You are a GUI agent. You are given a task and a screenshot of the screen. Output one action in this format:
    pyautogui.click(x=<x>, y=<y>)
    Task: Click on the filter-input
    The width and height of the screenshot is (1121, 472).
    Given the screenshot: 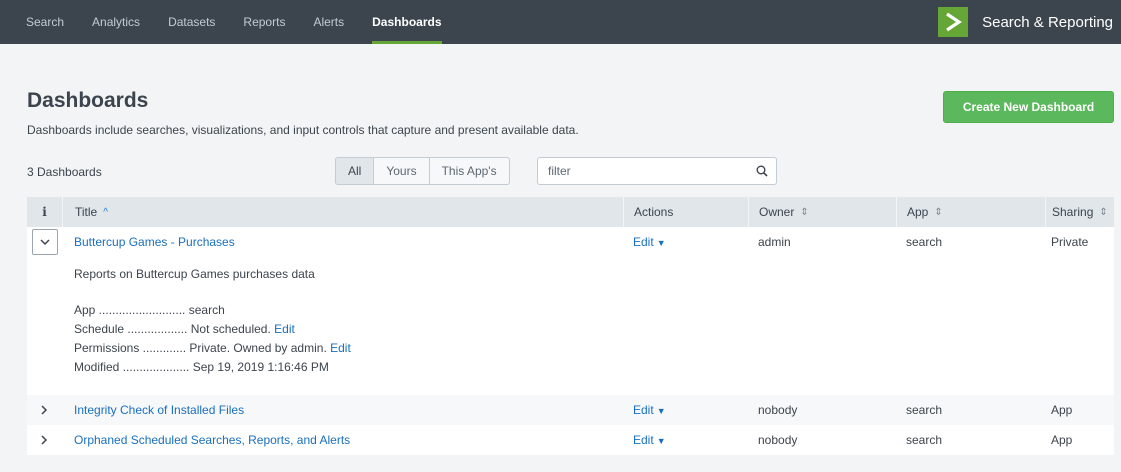 What is the action you would take?
    pyautogui.click(x=643, y=171)
    